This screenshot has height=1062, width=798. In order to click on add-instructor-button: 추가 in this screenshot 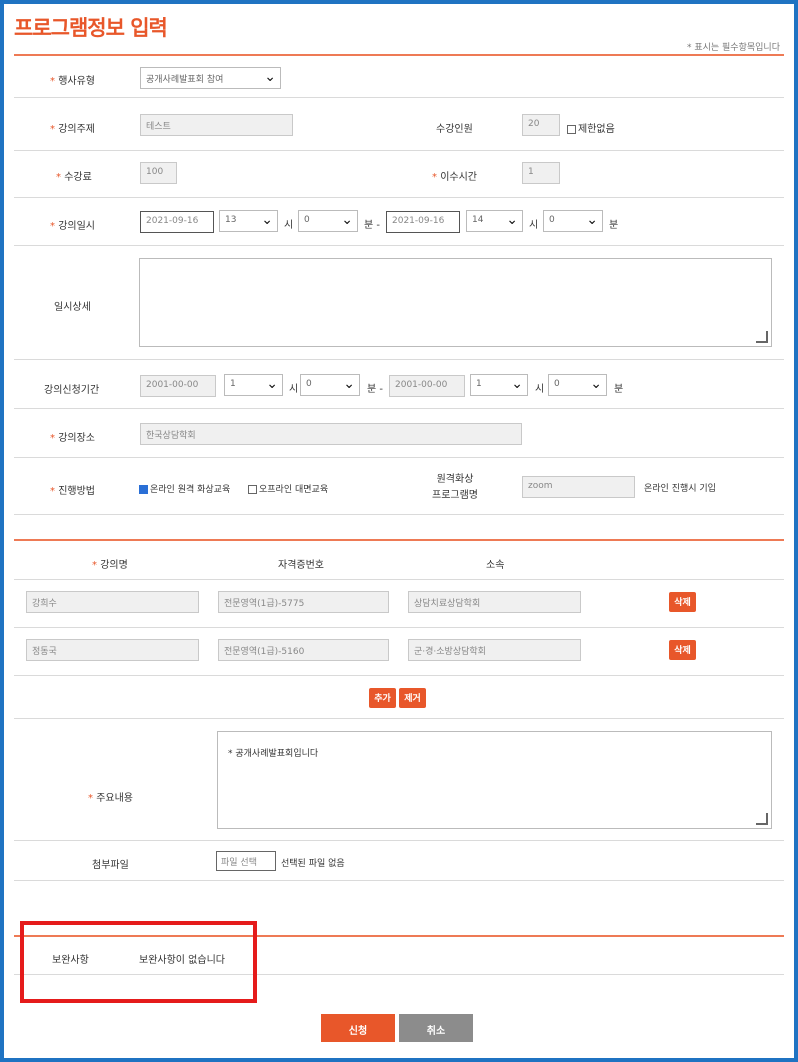, I will do `click(382, 698)`.